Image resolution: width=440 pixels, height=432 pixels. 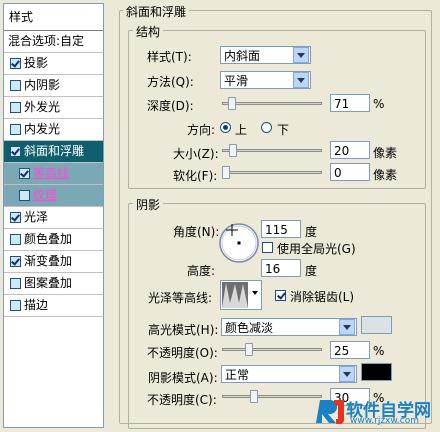 I want to click on highlight-mode-label: 高光模式(H):, so click(x=183, y=330).